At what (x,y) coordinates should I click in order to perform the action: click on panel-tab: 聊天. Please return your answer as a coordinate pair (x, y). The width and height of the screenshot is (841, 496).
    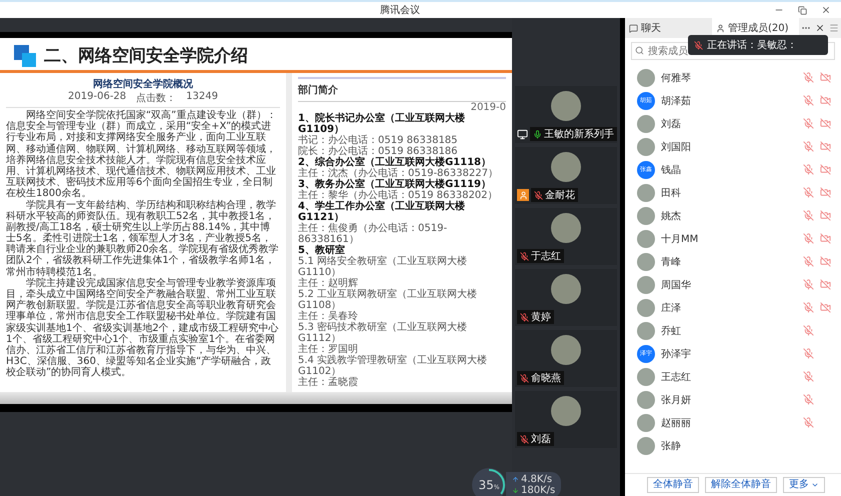
    Looking at the image, I should click on (668, 28).